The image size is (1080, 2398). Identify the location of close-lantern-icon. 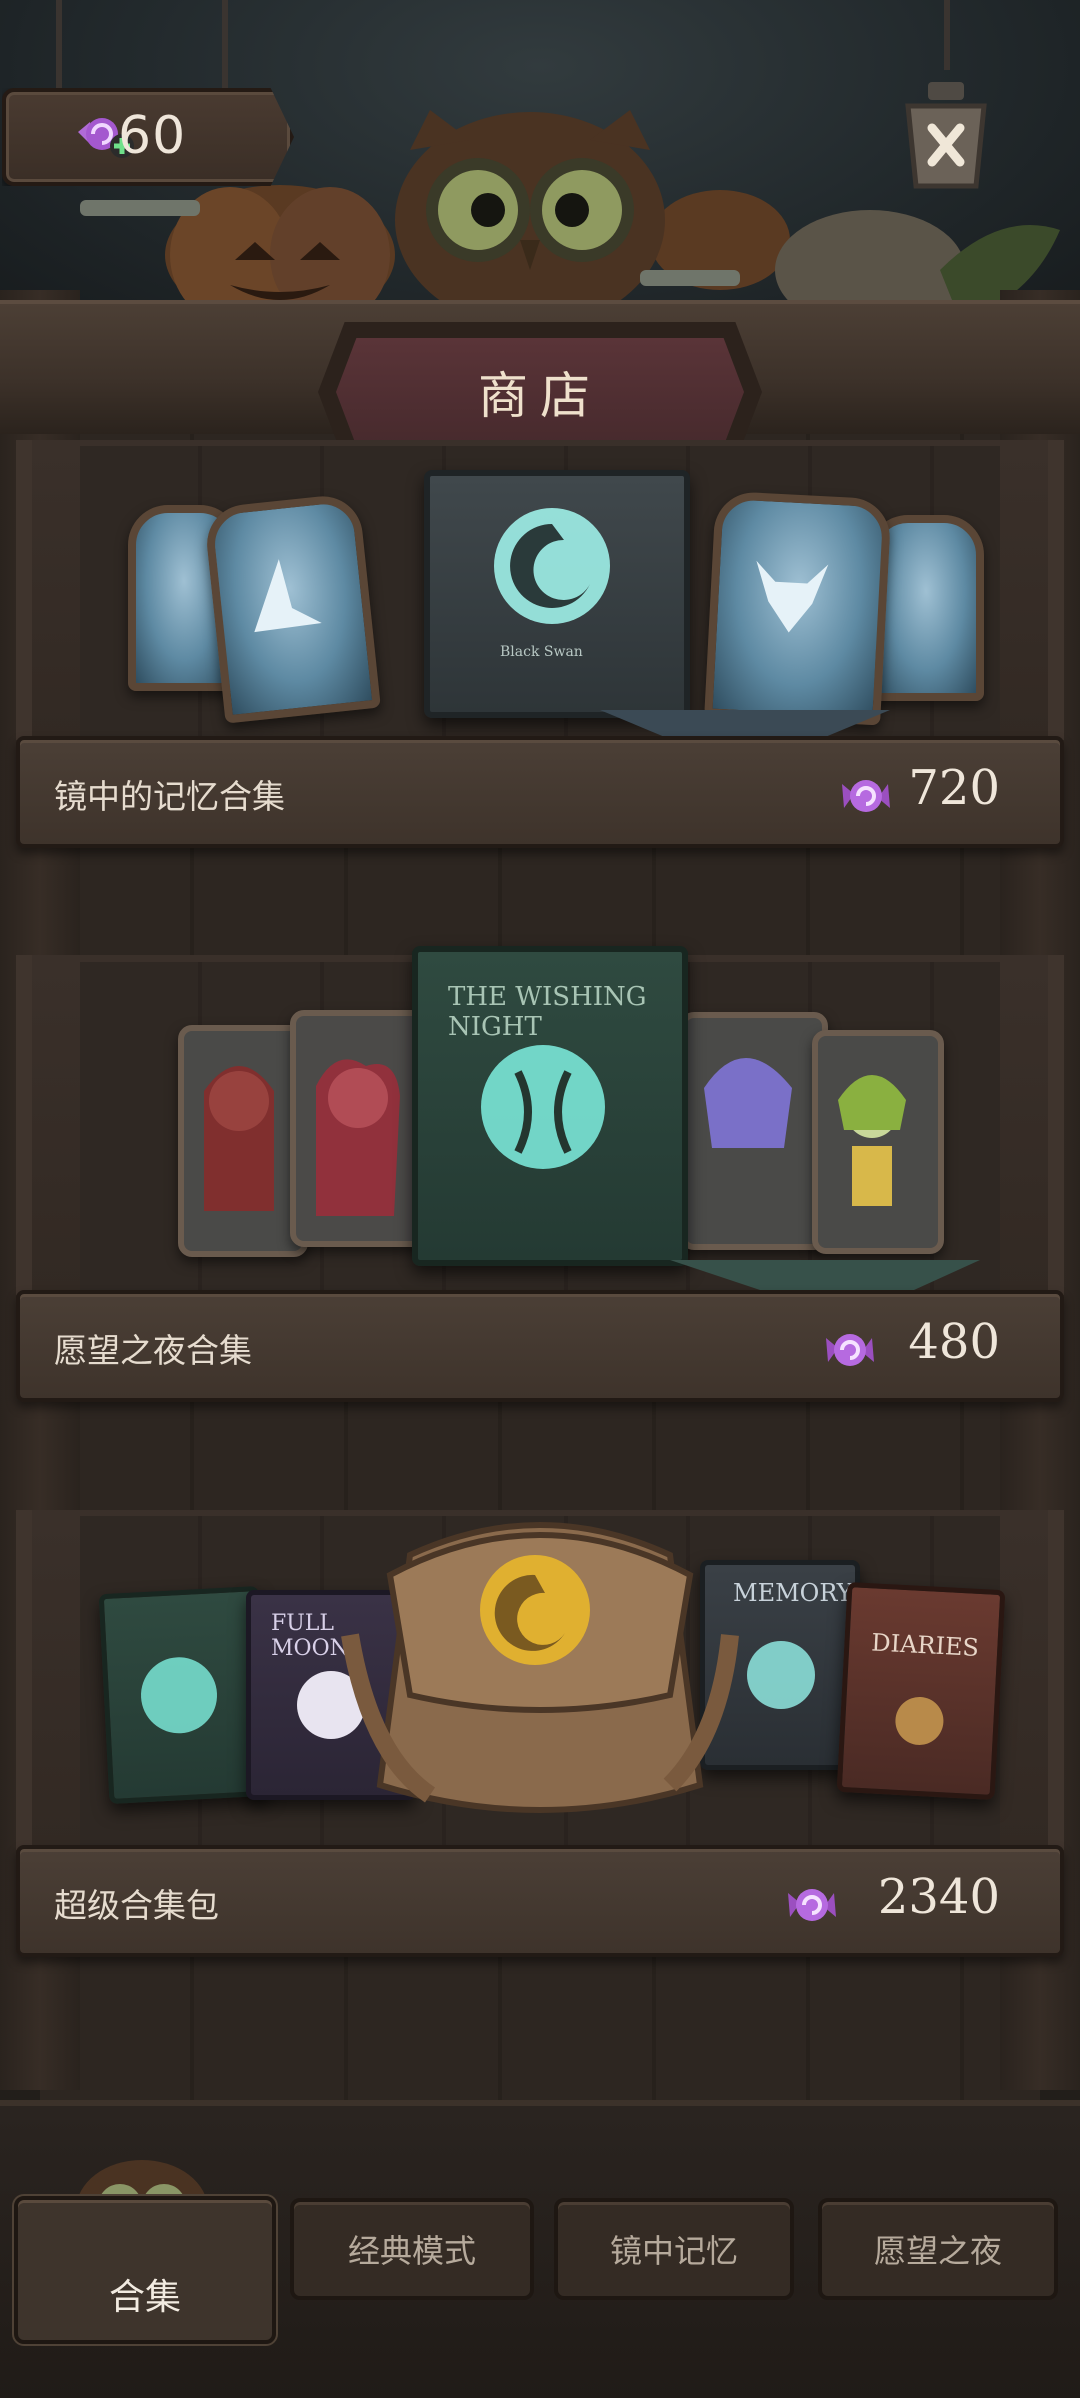
(946, 135).